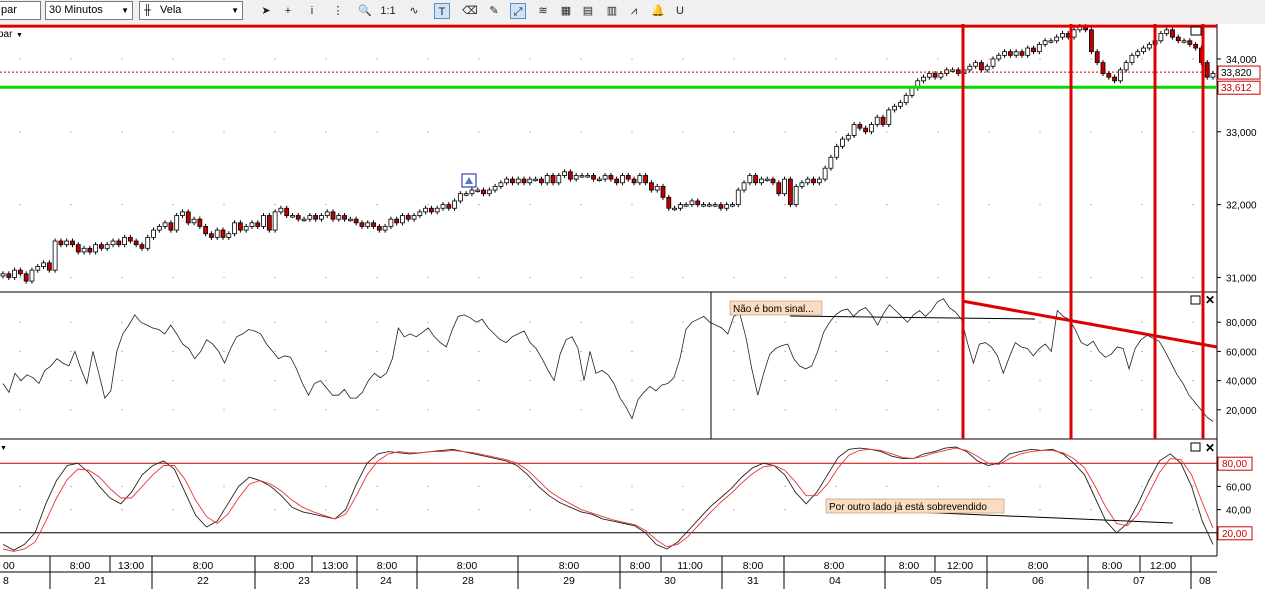 The width and height of the screenshot is (1265, 589). I want to click on time-label-day: 07, so click(1139, 581).